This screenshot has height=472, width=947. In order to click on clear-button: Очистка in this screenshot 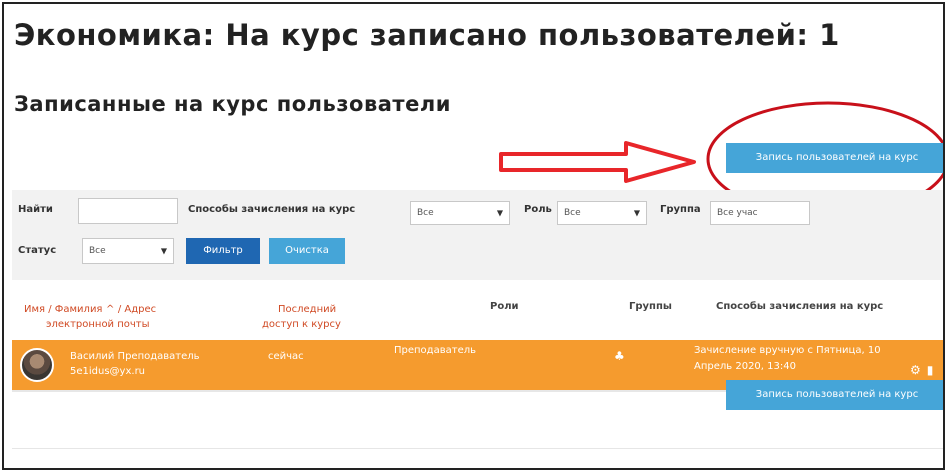, I will do `click(307, 251)`.